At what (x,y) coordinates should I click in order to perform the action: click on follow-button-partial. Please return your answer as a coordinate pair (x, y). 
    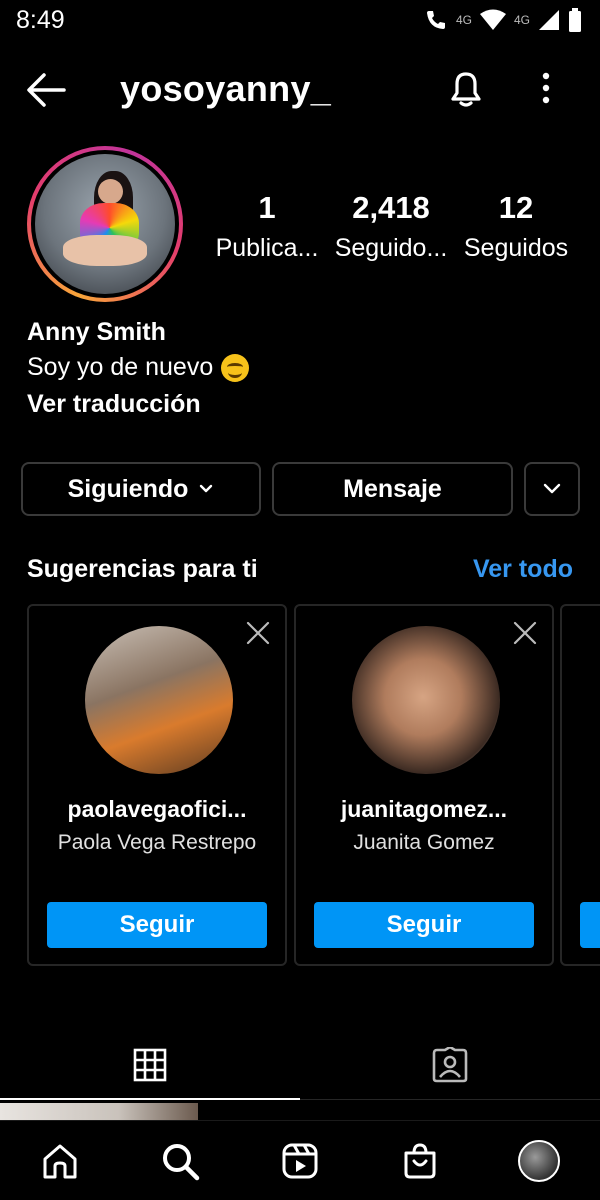
    Looking at the image, I should click on (590, 925).